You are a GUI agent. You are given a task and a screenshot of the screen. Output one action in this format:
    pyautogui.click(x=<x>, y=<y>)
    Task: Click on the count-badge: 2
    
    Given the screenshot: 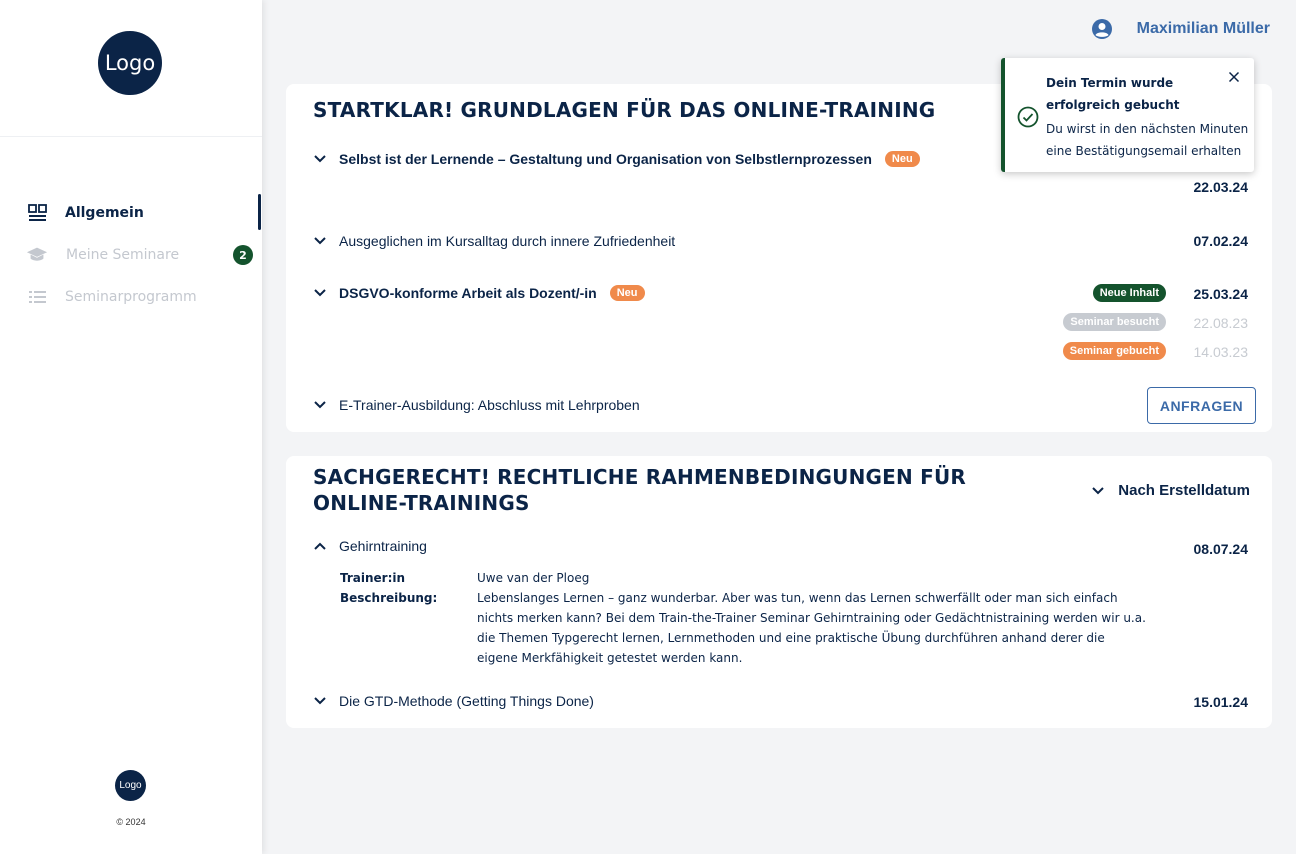 What is the action you would take?
    pyautogui.click(x=243, y=255)
    